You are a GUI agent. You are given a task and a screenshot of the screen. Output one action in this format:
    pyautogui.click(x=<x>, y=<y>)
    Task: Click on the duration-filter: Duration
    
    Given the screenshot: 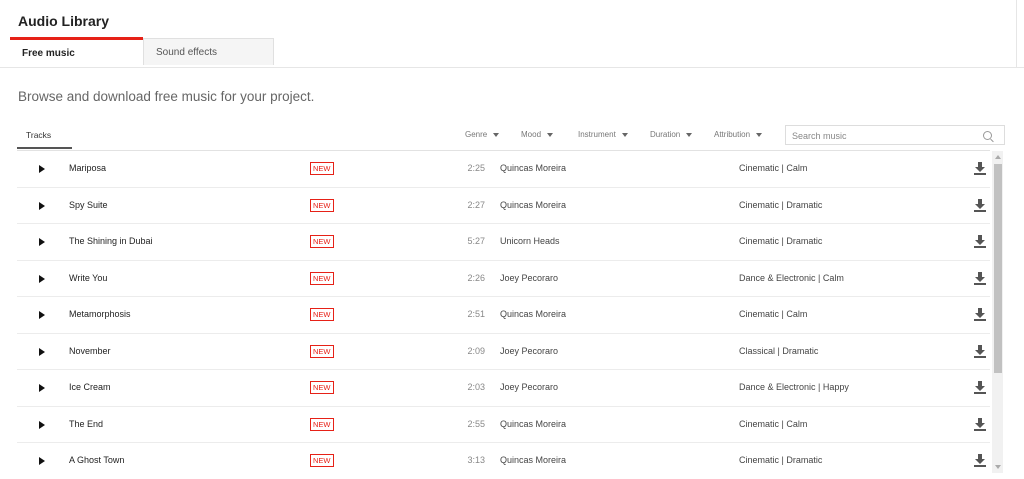 What is the action you would take?
    pyautogui.click(x=671, y=135)
    